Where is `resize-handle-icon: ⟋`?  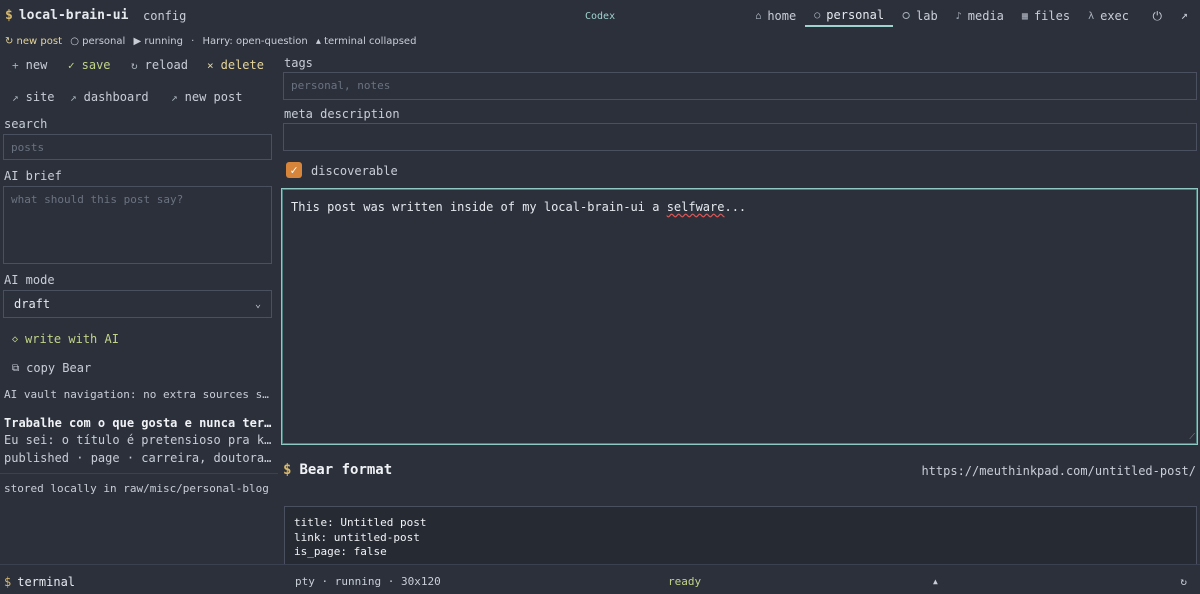
resize-handle-icon: ⟋ is located at coordinates (1192, 437).